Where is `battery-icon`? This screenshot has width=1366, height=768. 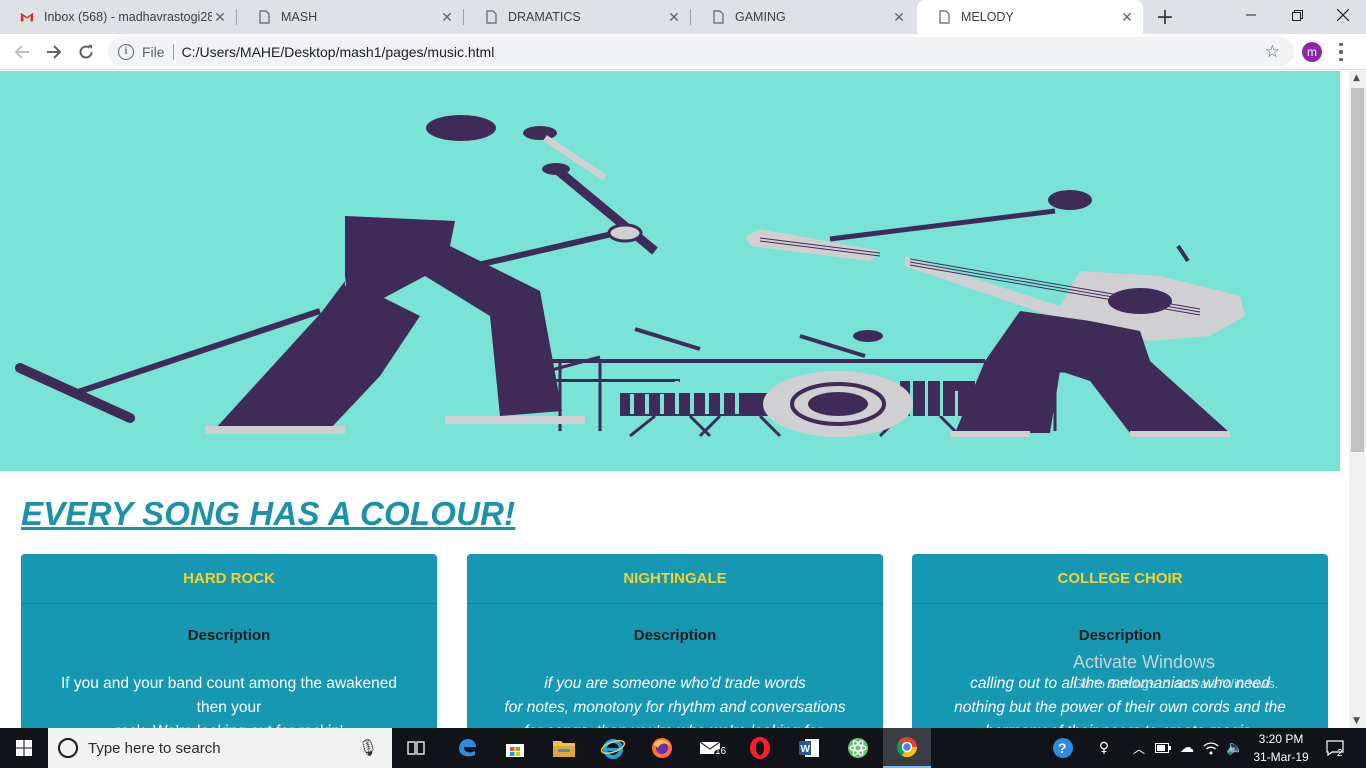
battery-icon is located at coordinates (1163, 748).